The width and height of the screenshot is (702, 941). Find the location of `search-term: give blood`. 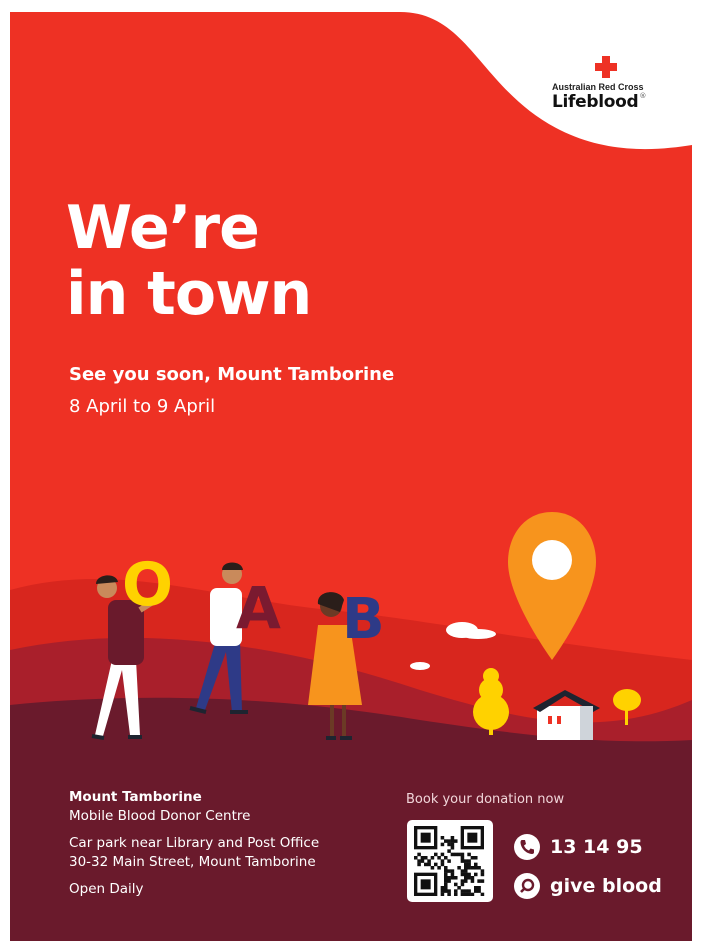

search-term: give blood is located at coordinates (606, 886).